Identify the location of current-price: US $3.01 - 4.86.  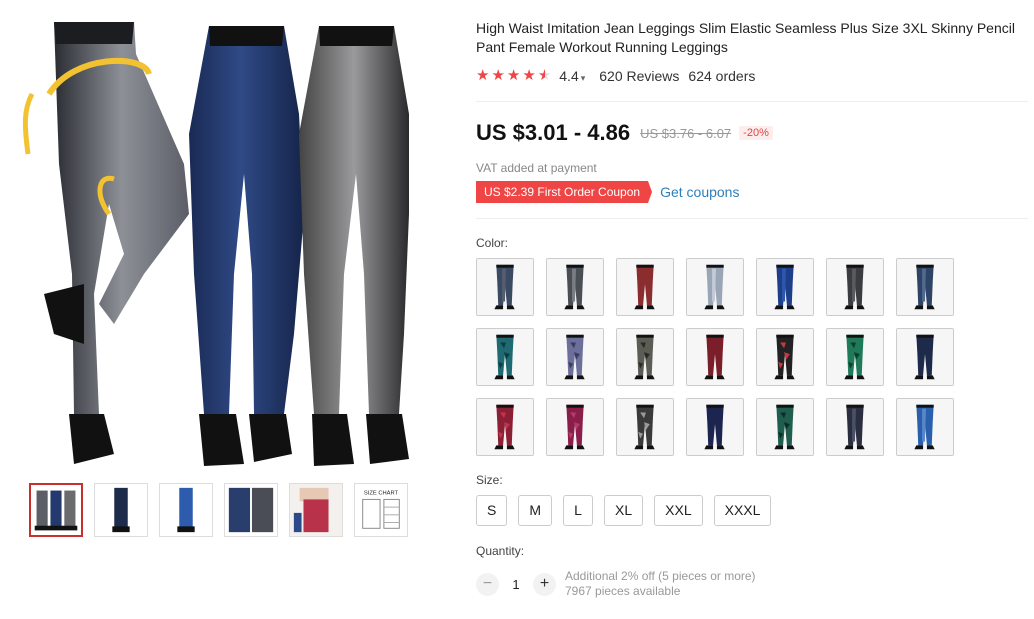
(553, 132).